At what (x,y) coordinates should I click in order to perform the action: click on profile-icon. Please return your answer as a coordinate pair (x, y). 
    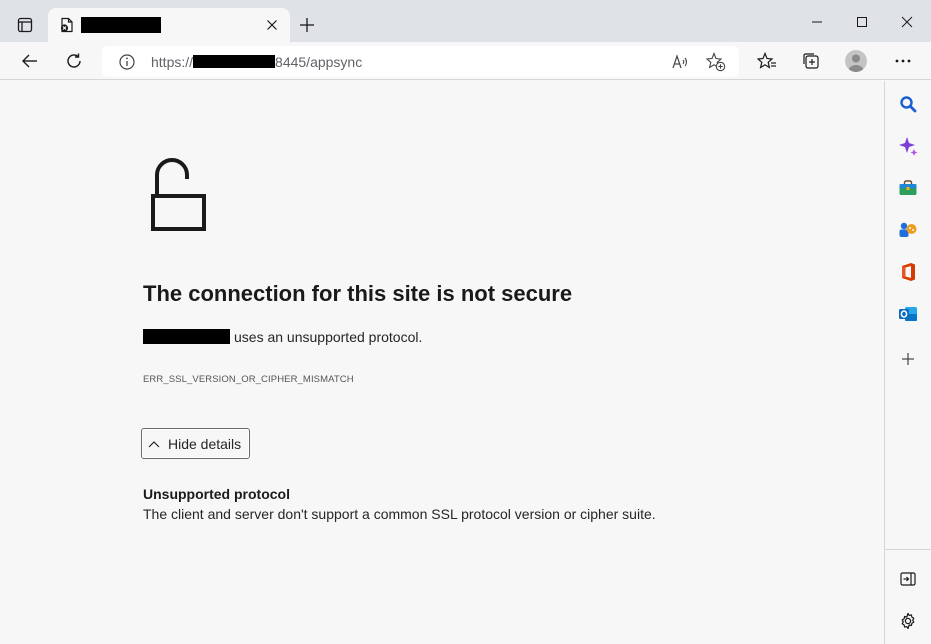
    Looking at the image, I should click on (856, 61).